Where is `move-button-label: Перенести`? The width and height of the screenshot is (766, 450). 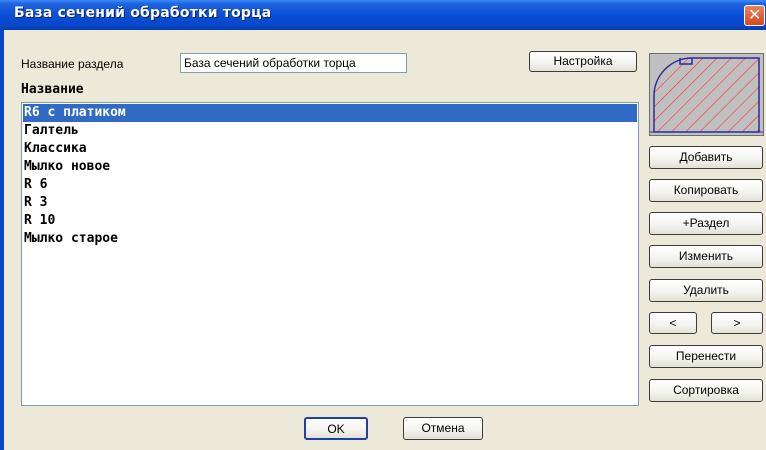 move-button-label: Перенести is located at coordinates (706, 356).